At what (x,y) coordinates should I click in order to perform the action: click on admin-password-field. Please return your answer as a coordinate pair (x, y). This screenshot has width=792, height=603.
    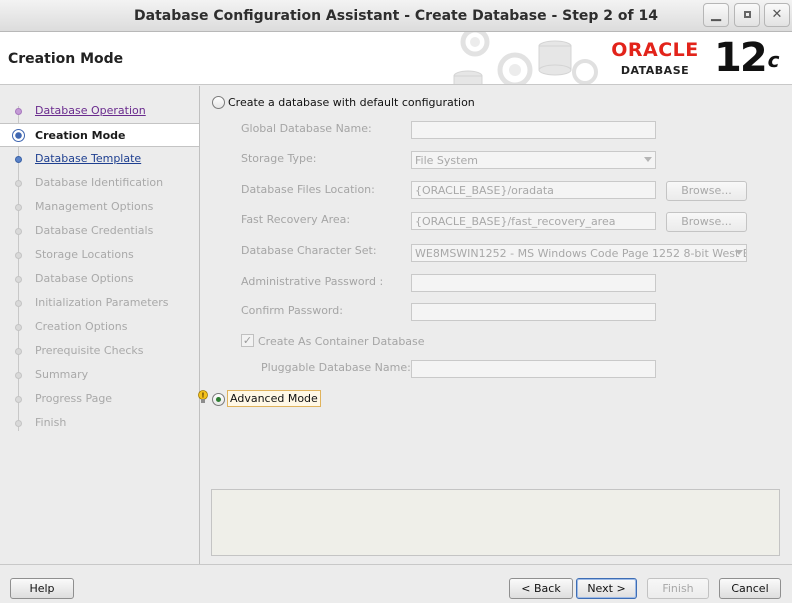
    Looking at the image, I should click on (533, 283).